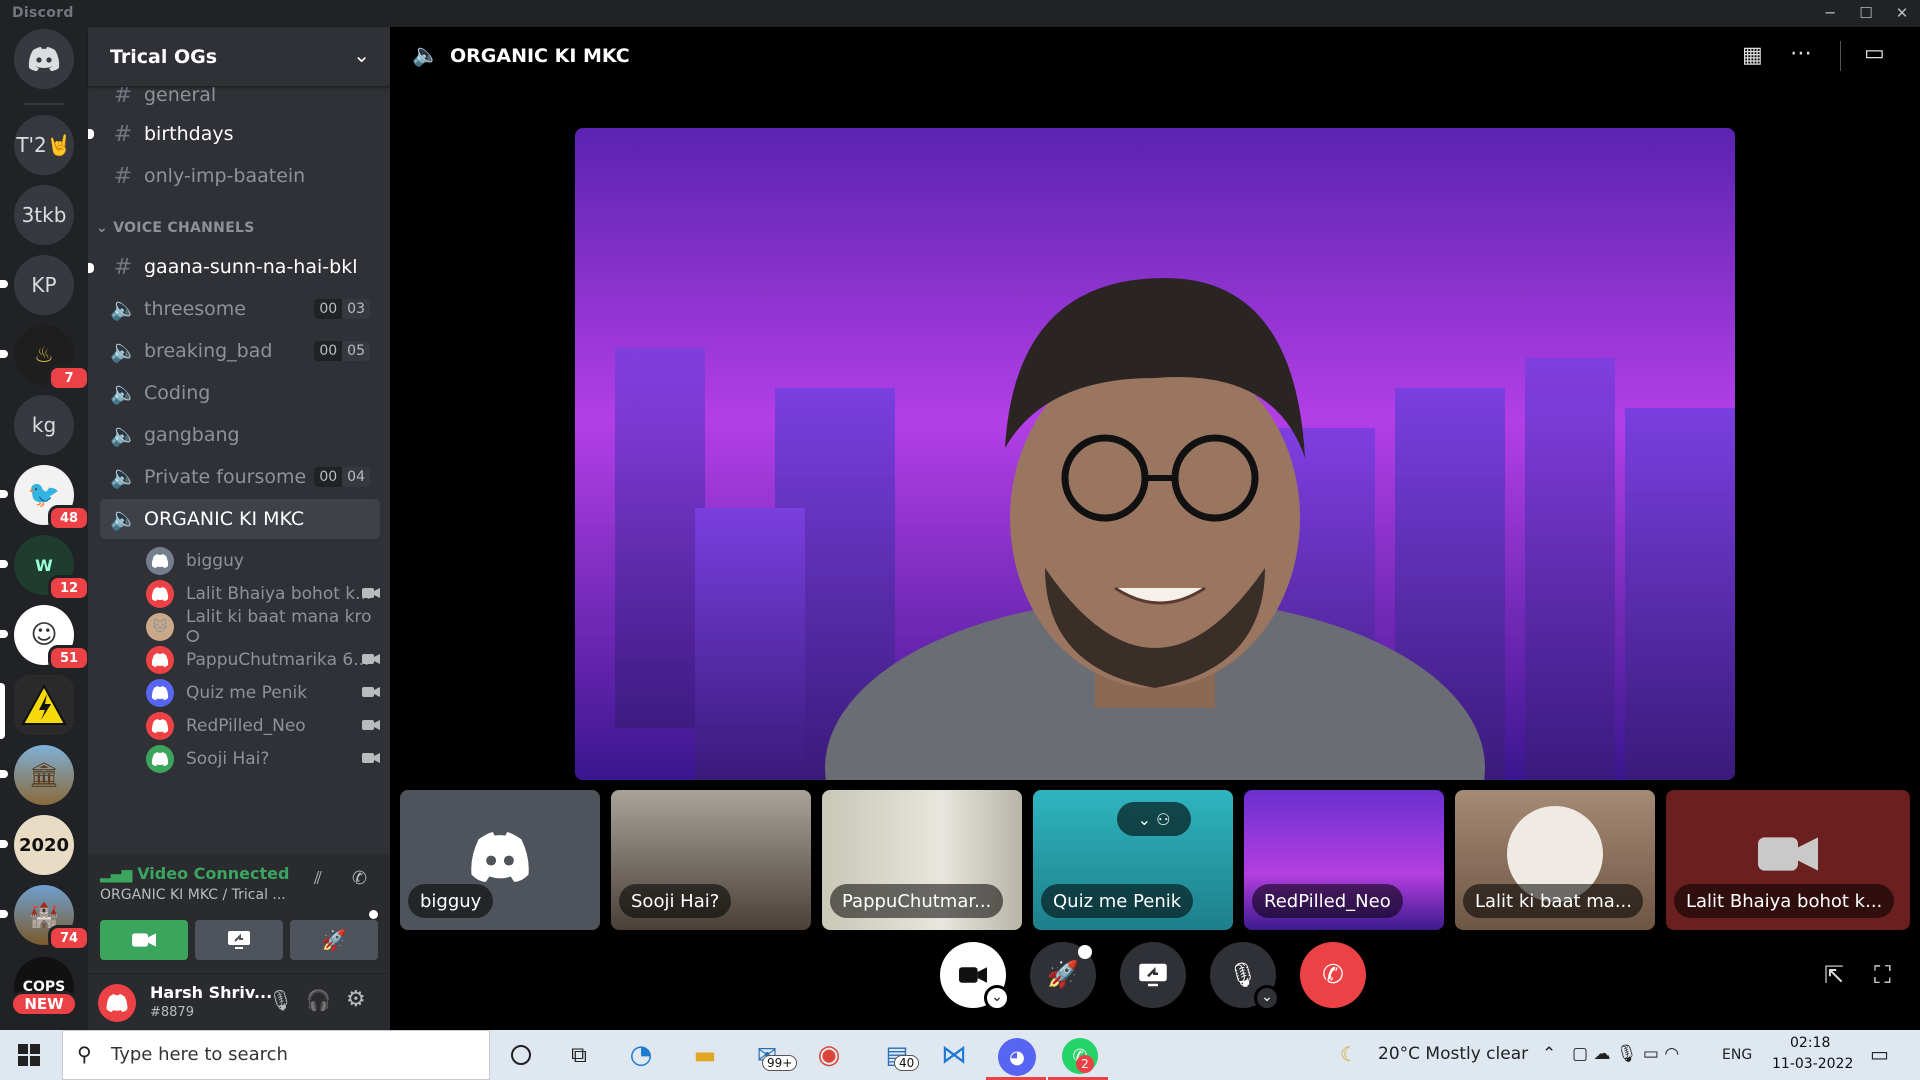  I want to click on server-kg: kg, so click(44, 425).